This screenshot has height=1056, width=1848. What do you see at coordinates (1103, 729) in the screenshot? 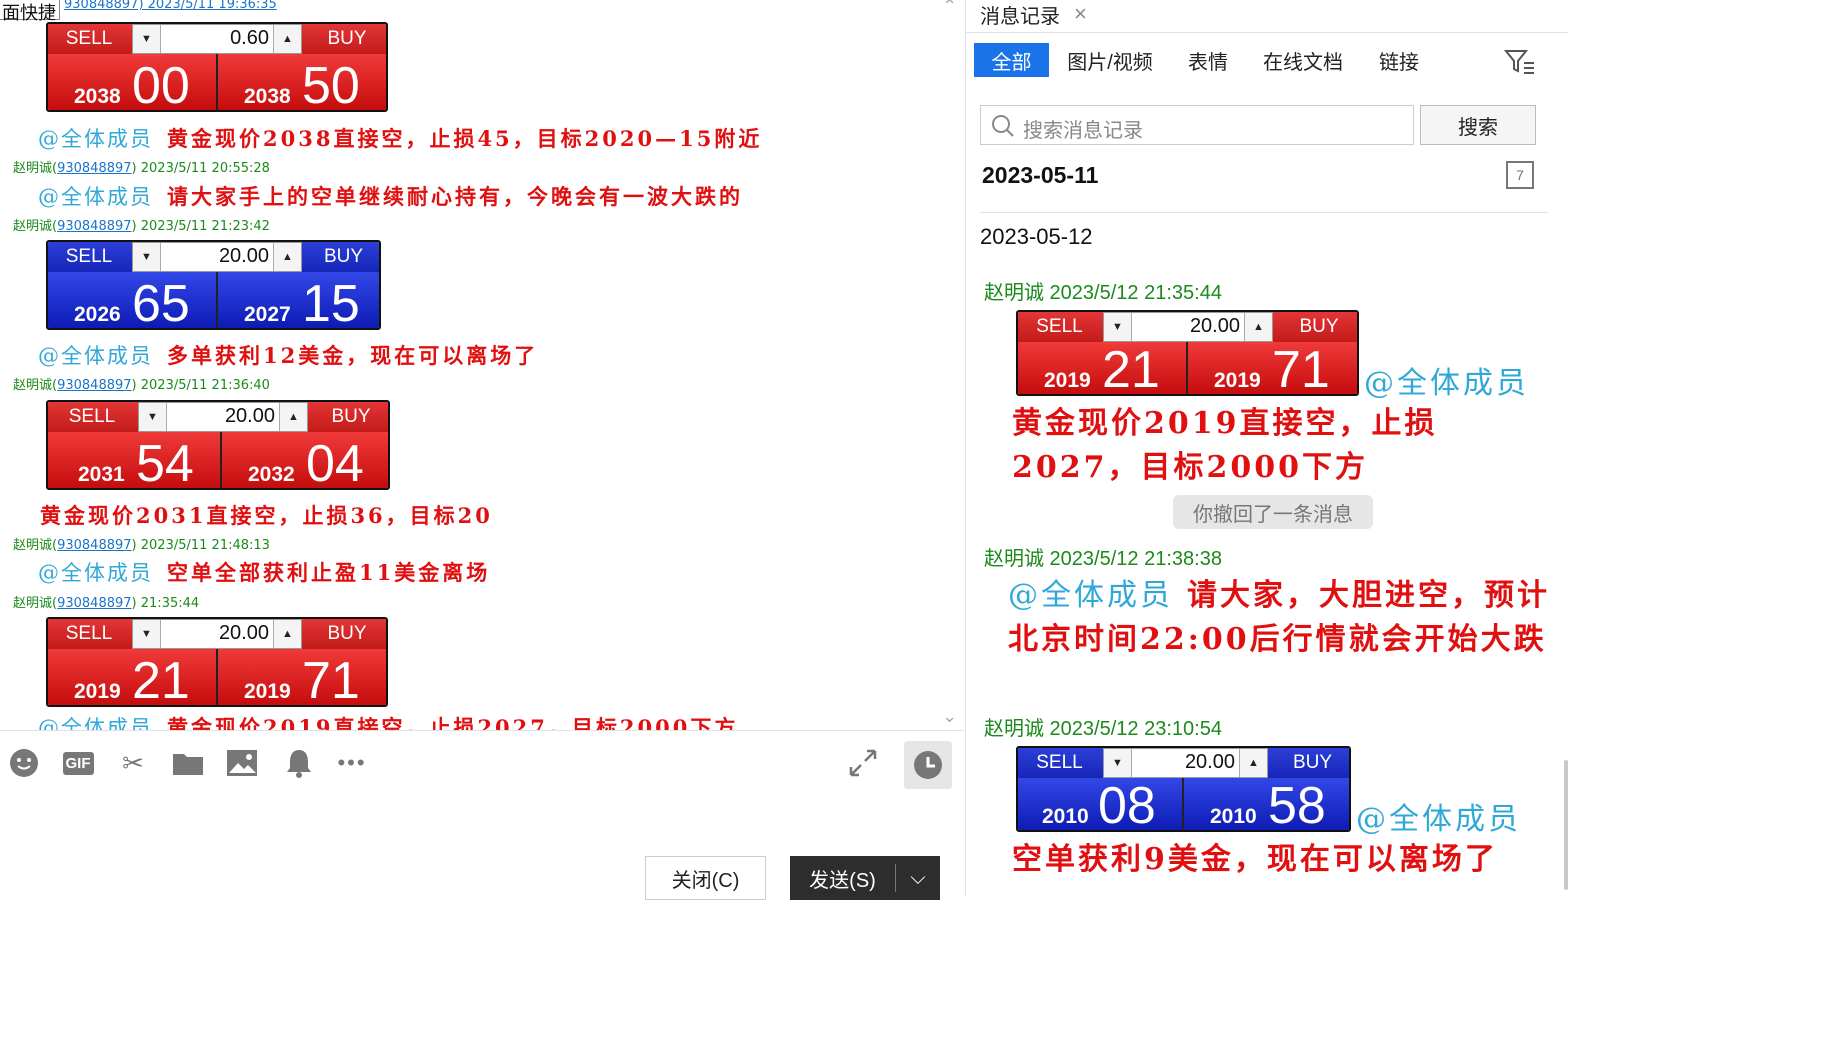
I see `message-meta: 赵明诚 2023/5/12 23:10:54` at bounding box center [1103, 729].